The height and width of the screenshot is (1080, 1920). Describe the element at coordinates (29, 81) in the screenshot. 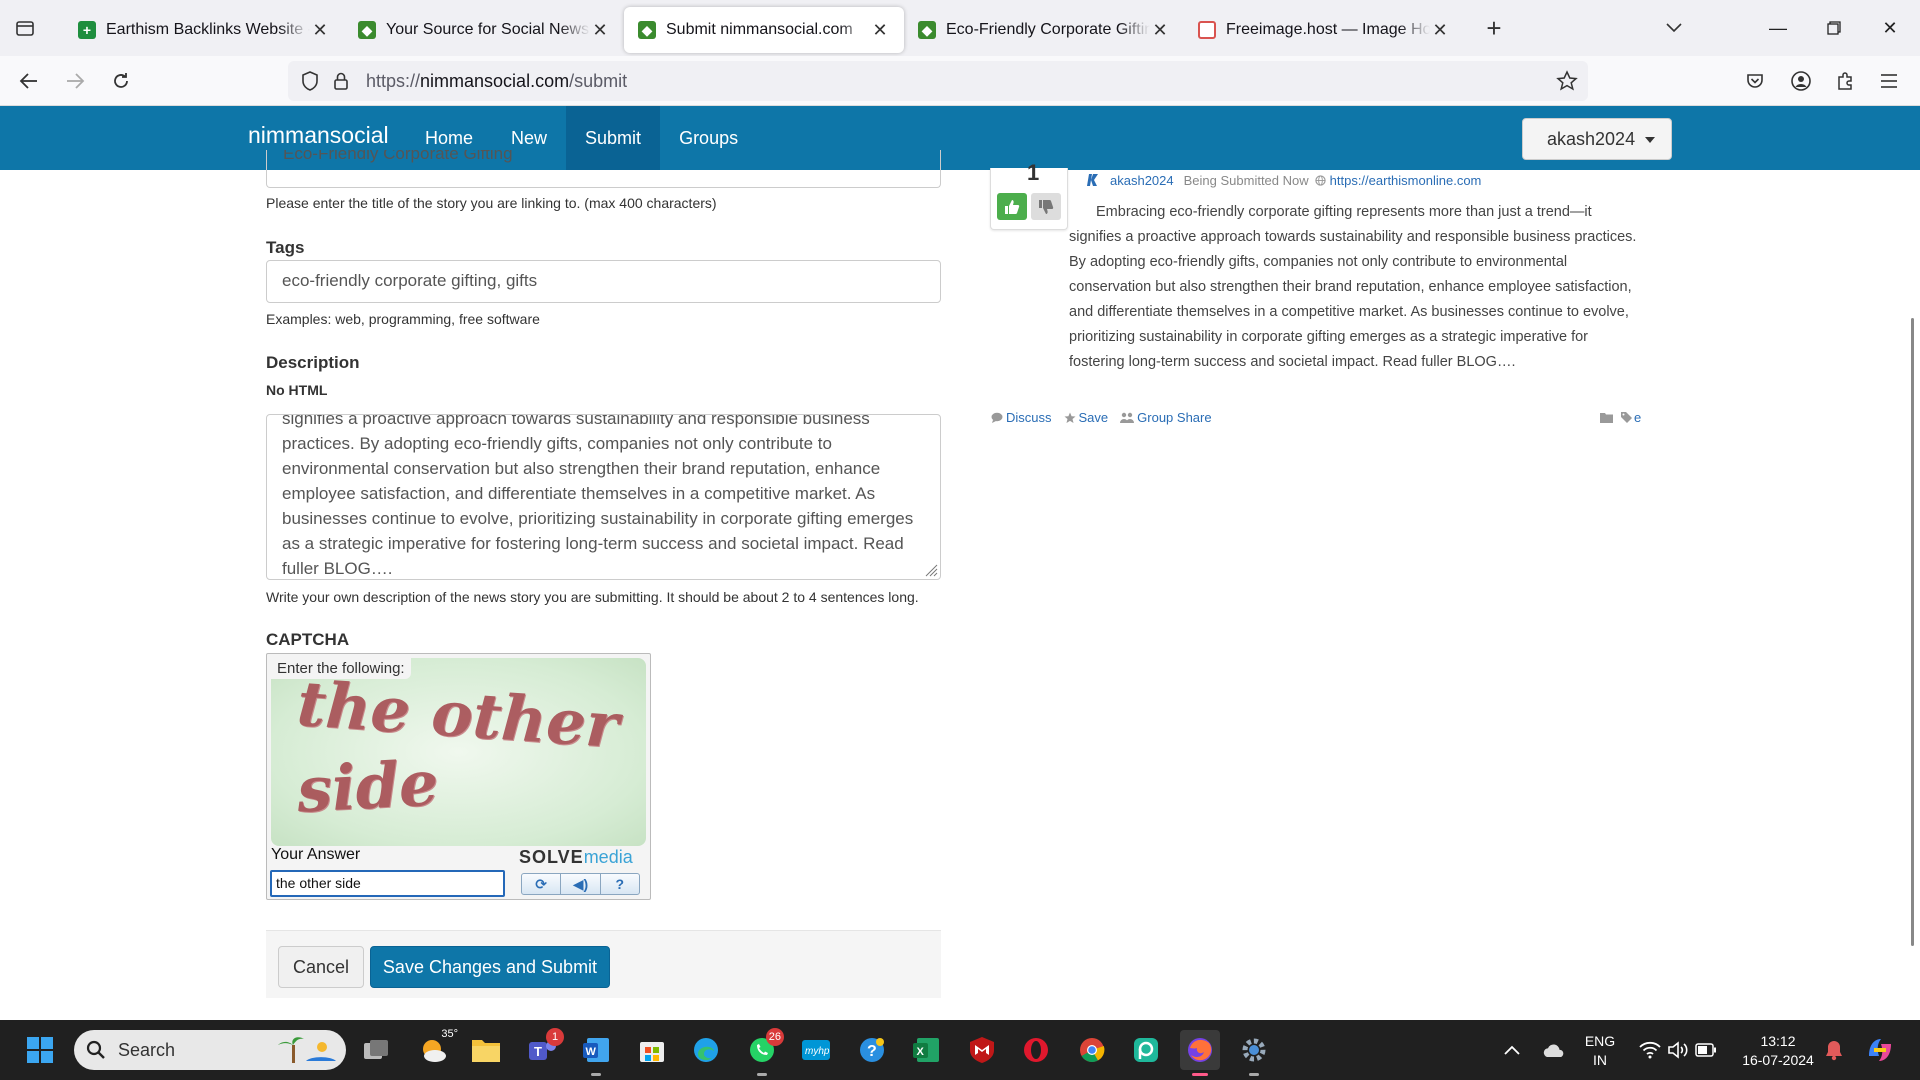

I see `back-button` at that location.